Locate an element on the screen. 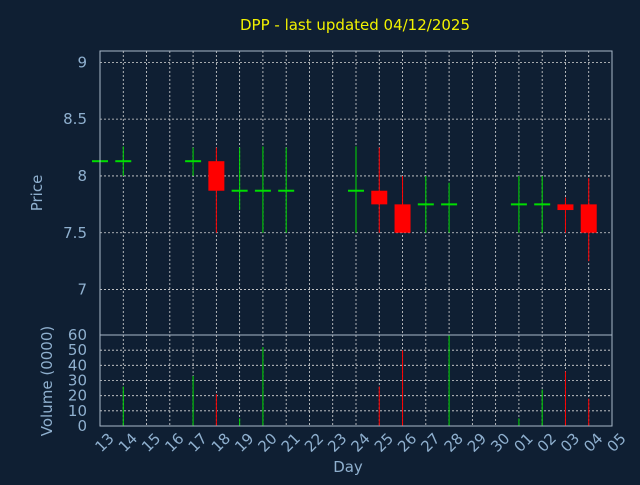 This screenshot has height=485, width=640. price-tick-label: 8.5 is located at coordinates (75, 119).